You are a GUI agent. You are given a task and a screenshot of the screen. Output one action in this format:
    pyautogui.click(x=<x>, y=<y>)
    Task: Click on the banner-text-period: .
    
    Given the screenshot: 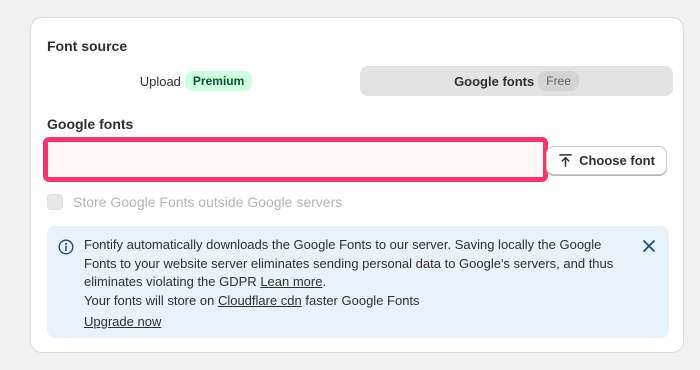 What is the action you would take?
    pyautogui.click(x=324, y=281)
    